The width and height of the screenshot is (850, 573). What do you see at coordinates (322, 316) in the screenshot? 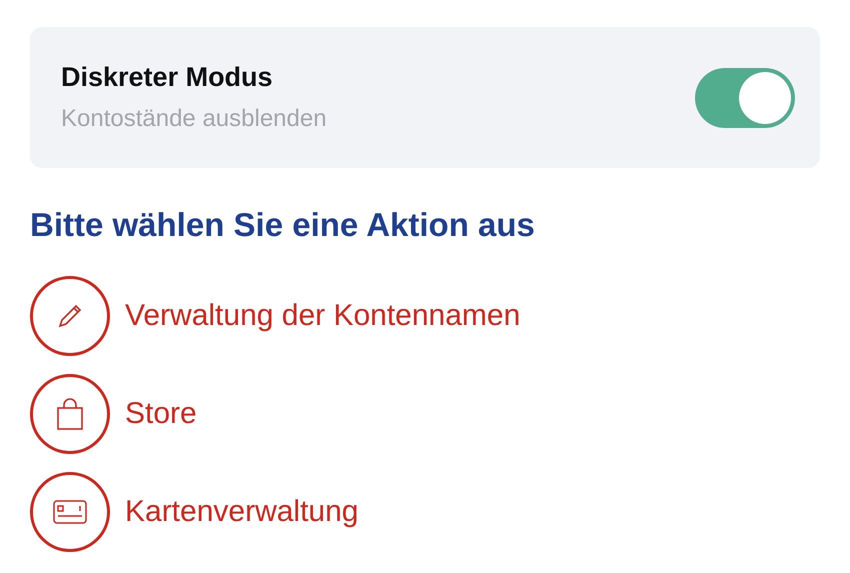
I see `action-link: Verwaltung der Kontennamen` at bounding box center [322, 316].